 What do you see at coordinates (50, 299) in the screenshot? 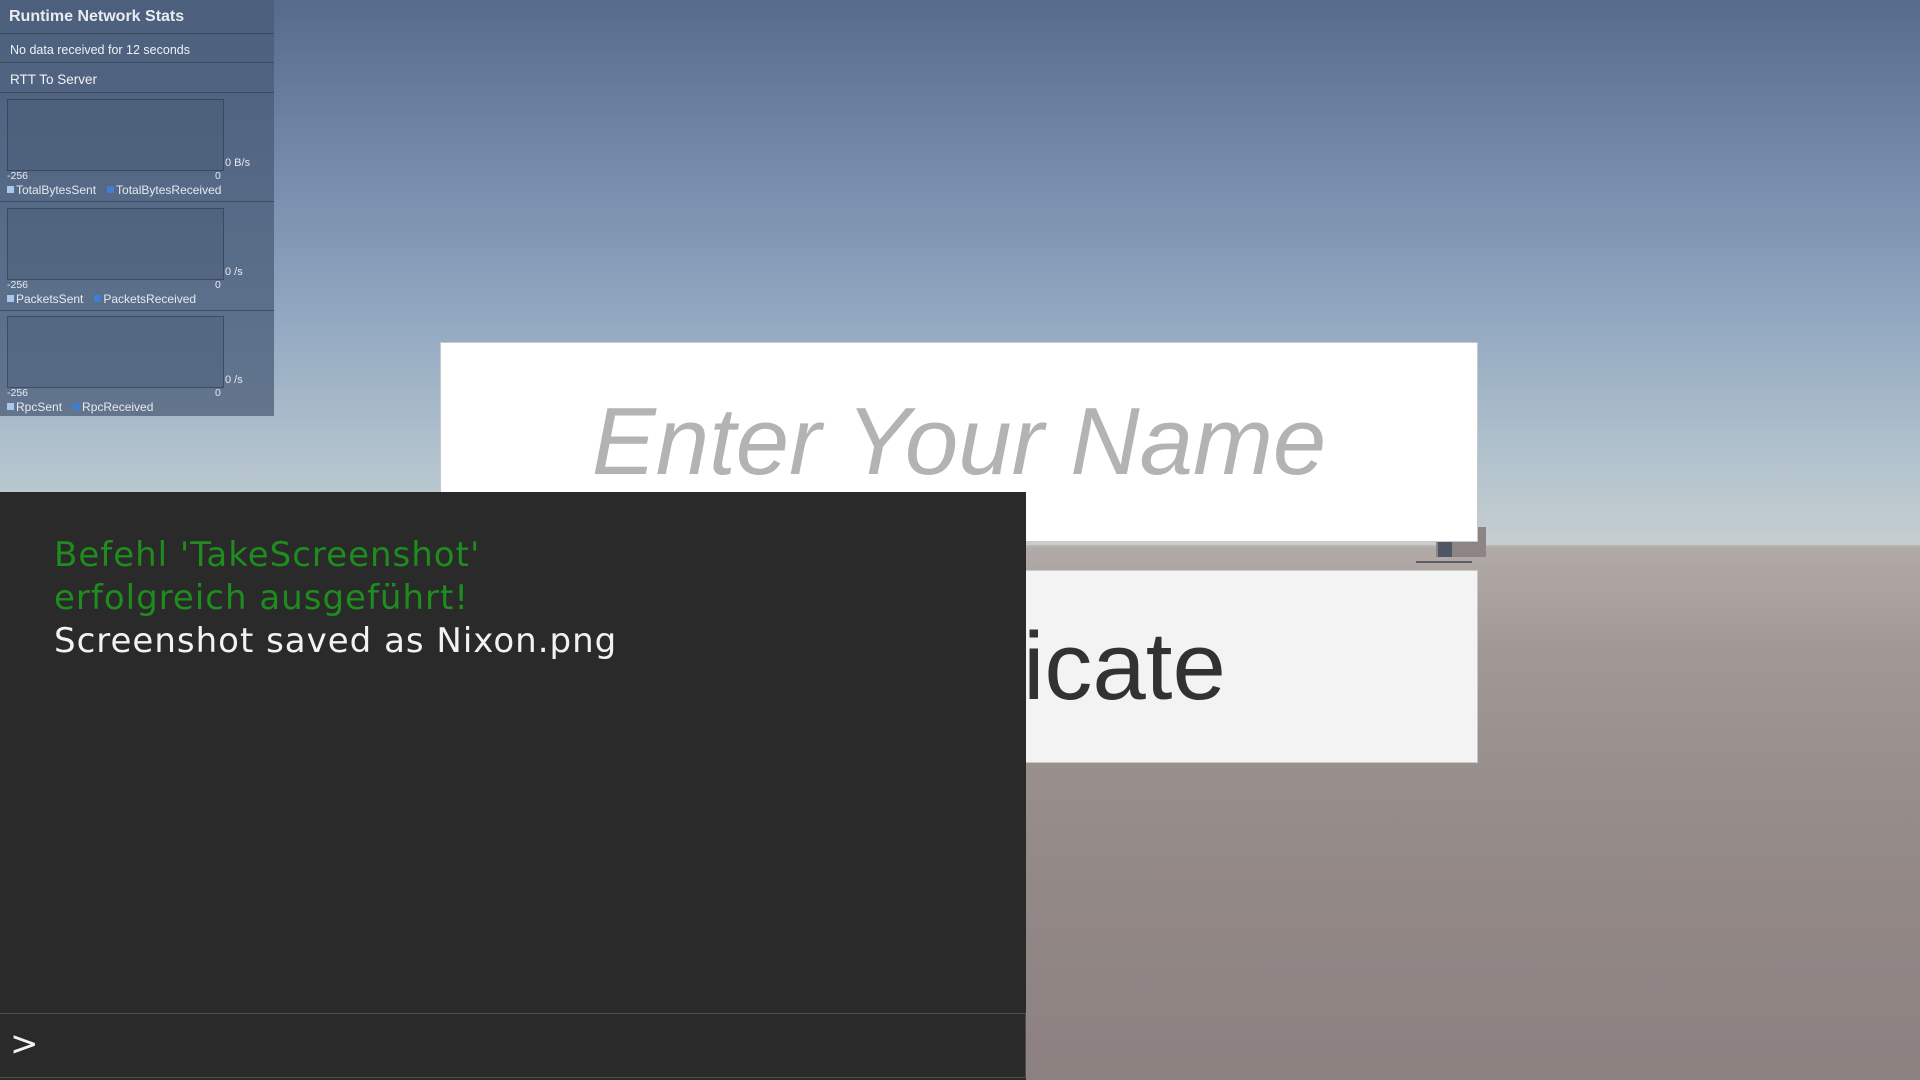
I see `legend-label: PacketsSent` at bounding box center [50, 299].